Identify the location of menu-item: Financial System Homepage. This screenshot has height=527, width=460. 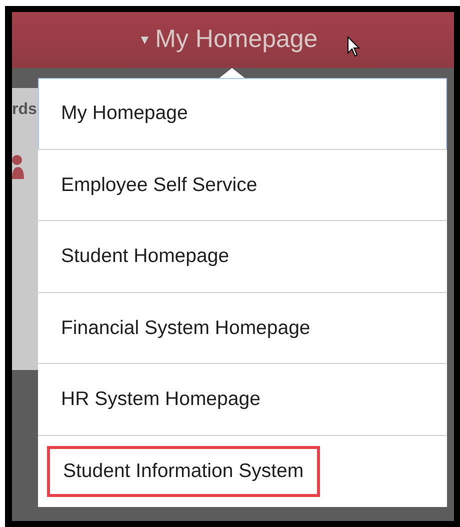
(185, 328).